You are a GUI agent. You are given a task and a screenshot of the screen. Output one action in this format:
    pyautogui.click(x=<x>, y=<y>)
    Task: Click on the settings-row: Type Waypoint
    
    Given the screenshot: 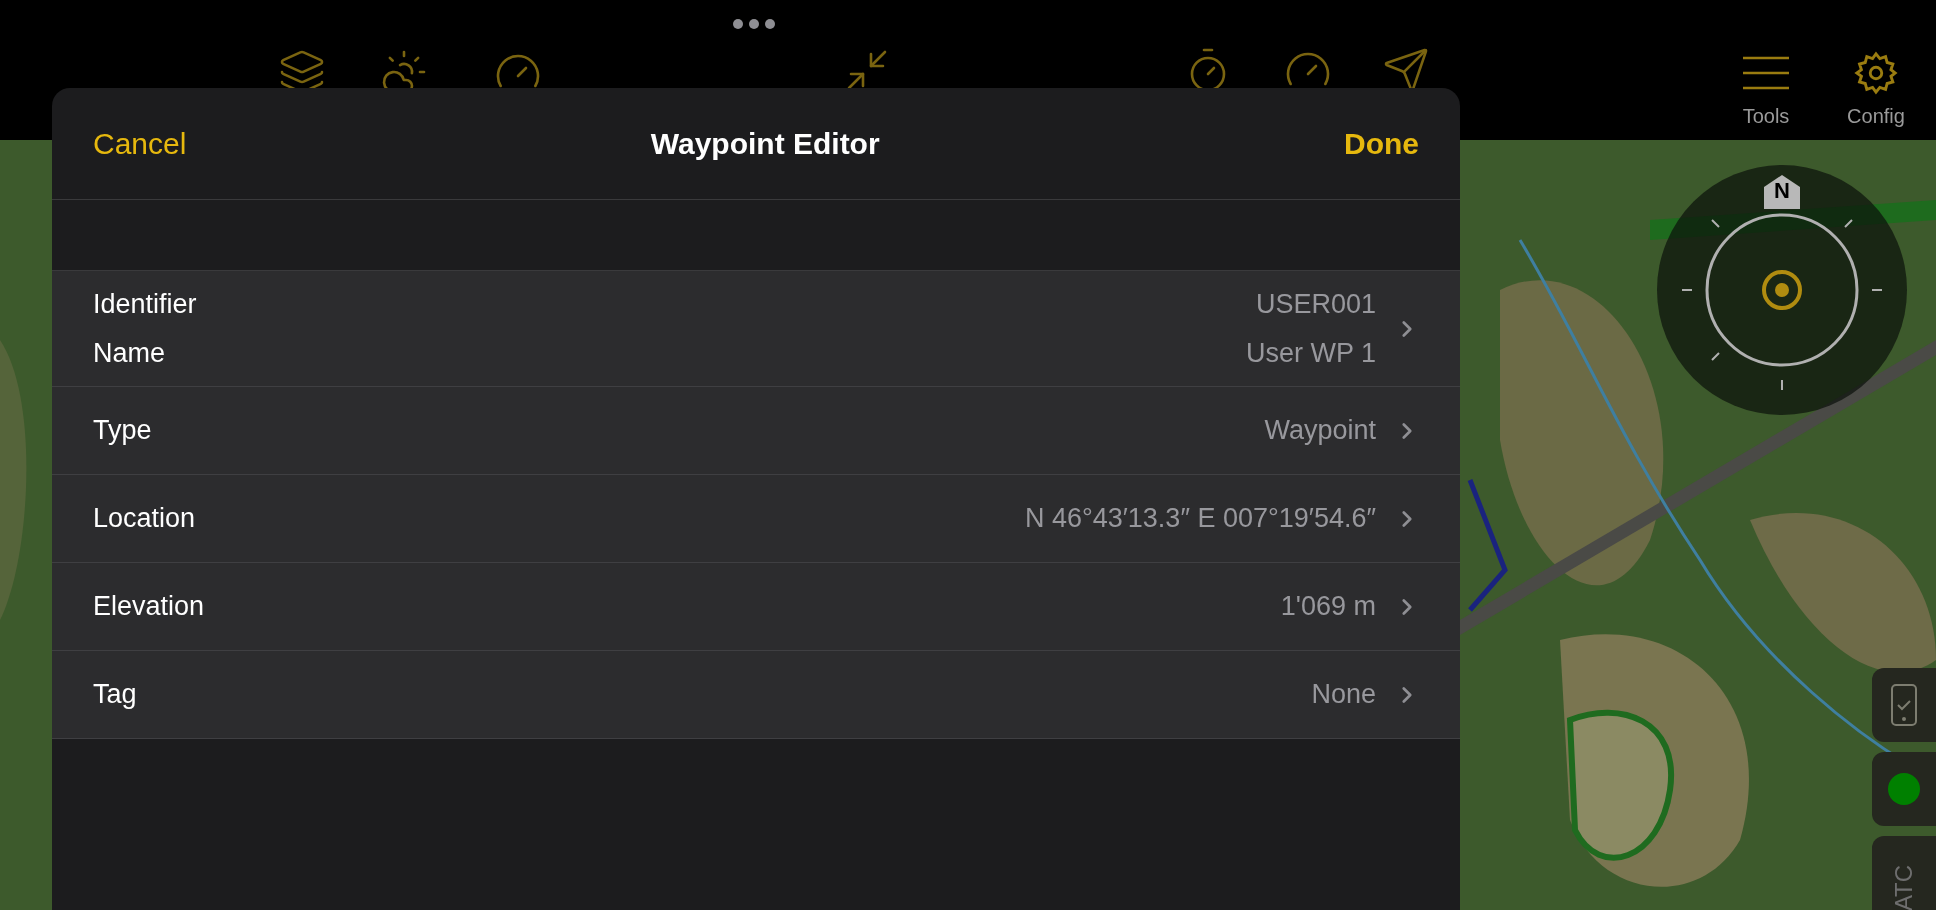 What is the action you would take?
    pyautogui.click(x=756, y=431)
    